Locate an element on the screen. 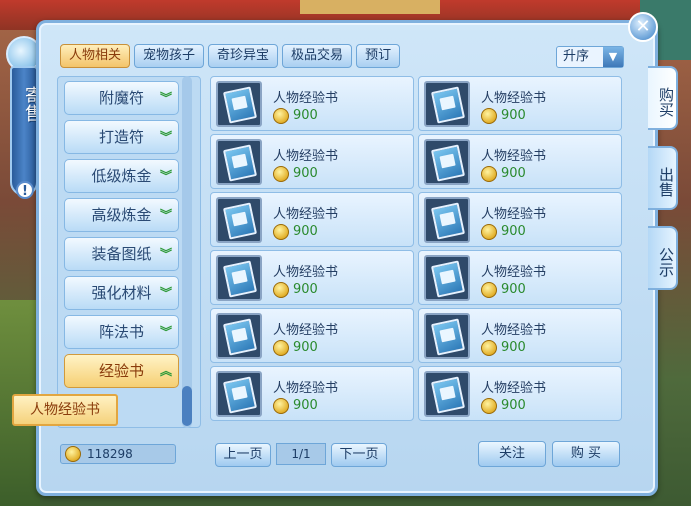 The height and width of the screenshot is (506, 691). tab-premium-trade: 极品交易 is located at coordinates (317, 56).